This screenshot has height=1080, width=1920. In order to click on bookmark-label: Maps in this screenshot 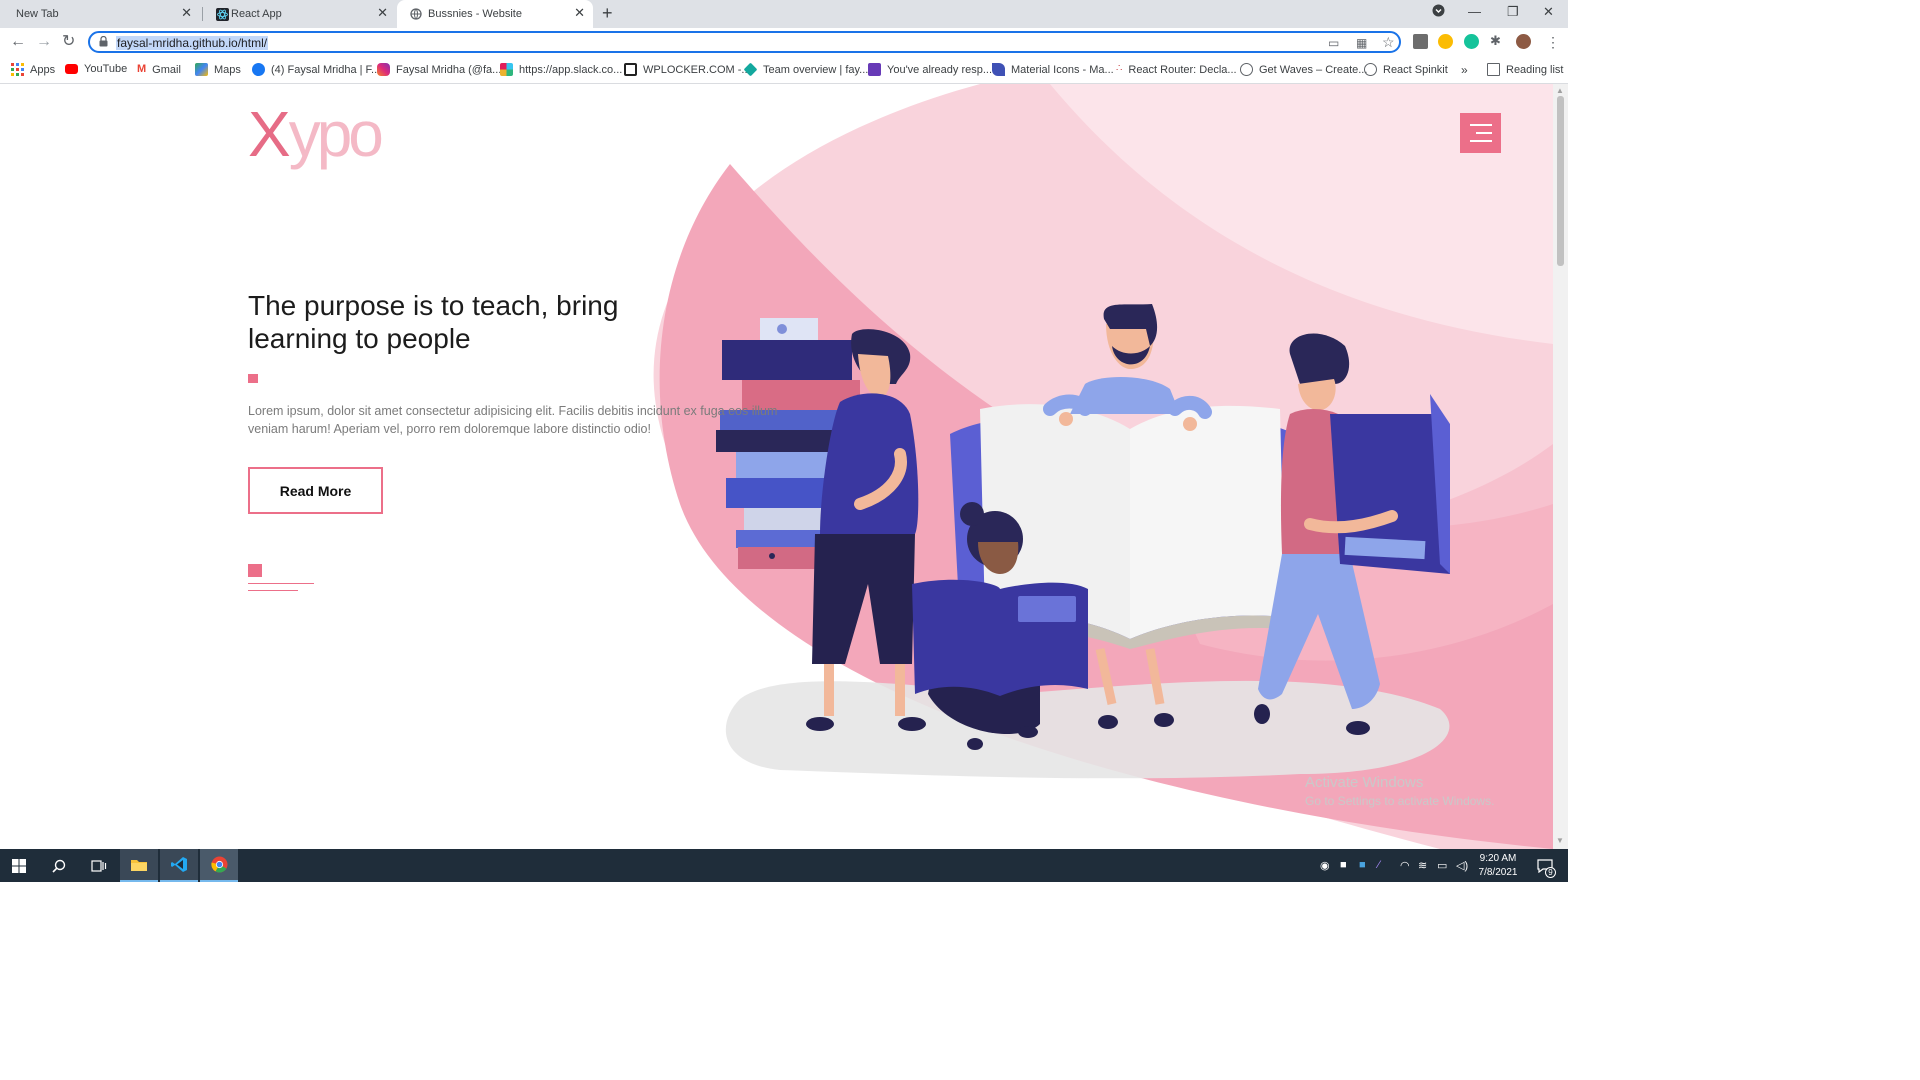, I will do `click(227, 69)`.